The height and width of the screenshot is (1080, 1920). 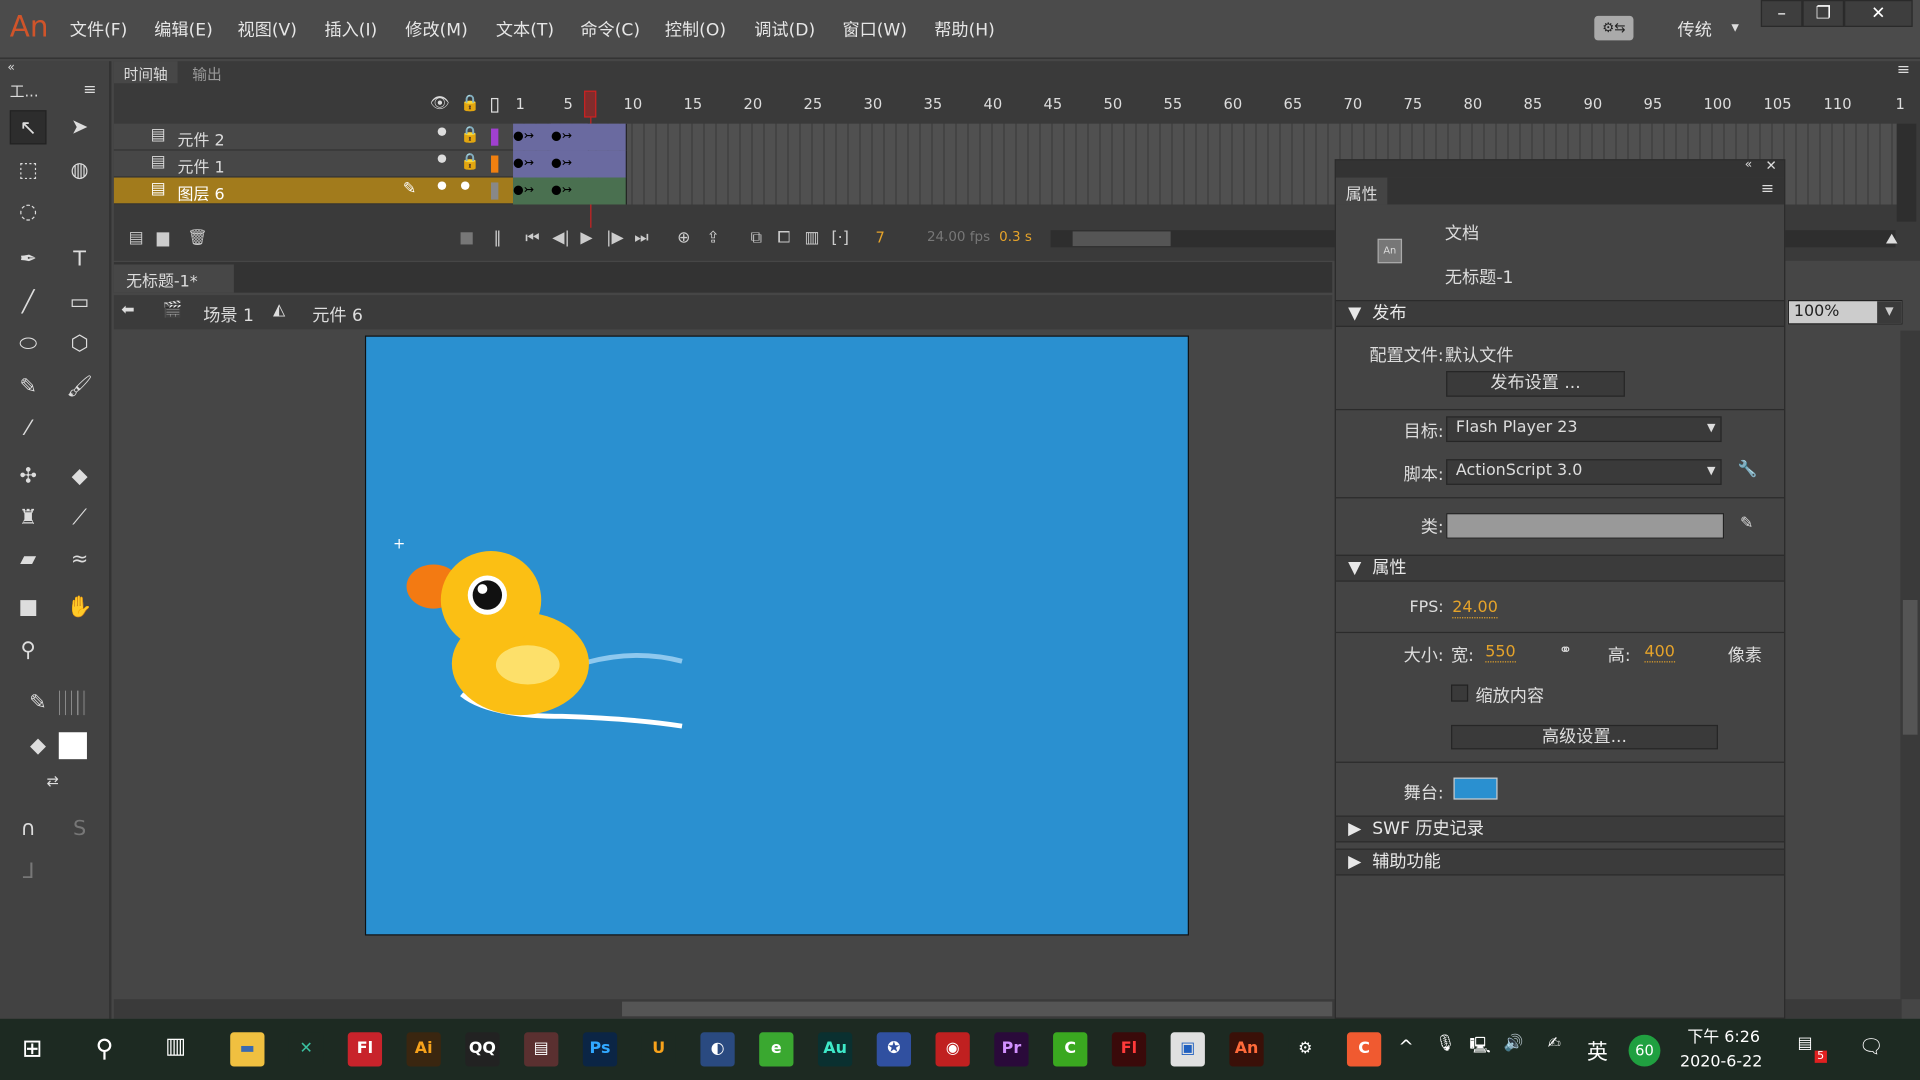 I want to click on taskbar-app-icon: e, so click(x=776, y=1049).